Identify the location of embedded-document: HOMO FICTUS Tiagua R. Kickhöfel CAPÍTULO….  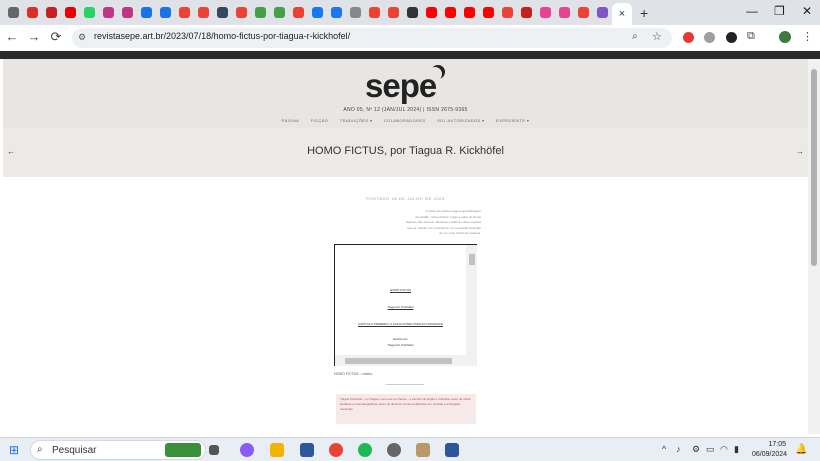
(405, 305).